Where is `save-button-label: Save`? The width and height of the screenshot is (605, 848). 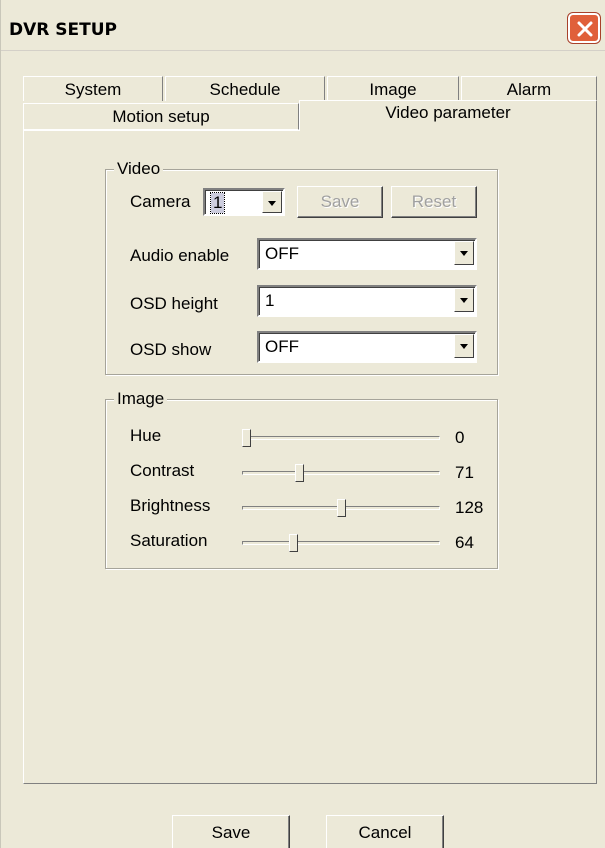 save-button-label: Save is located at coordinates (231, 832).